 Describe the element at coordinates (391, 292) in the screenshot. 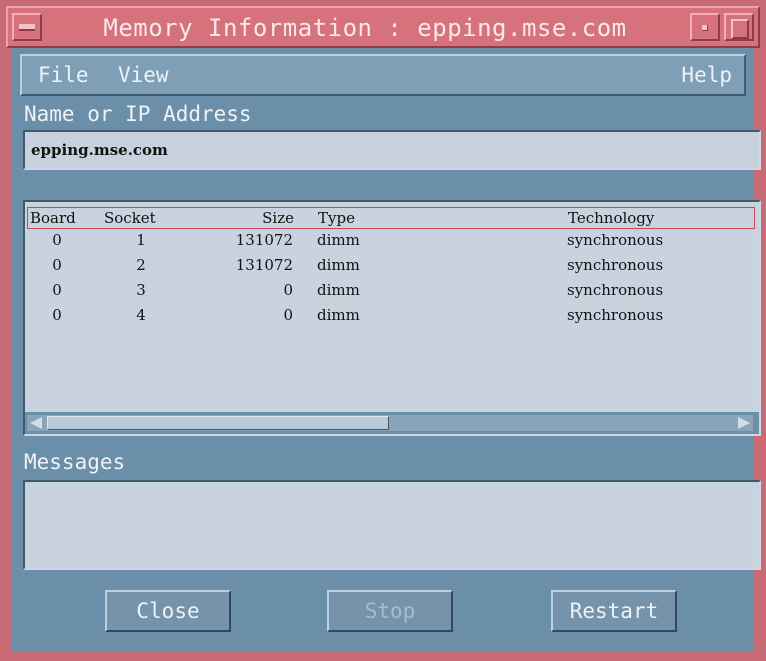

I see `table-row: 0 3 0 dimm synchronous` at that location.